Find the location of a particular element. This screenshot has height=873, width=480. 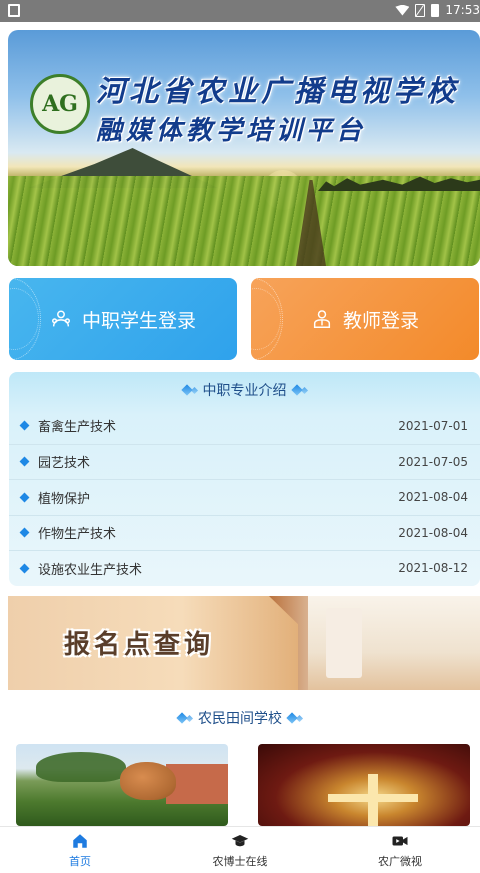

student-login-label: 中职学生登录 is located at coordinates (138, 320).